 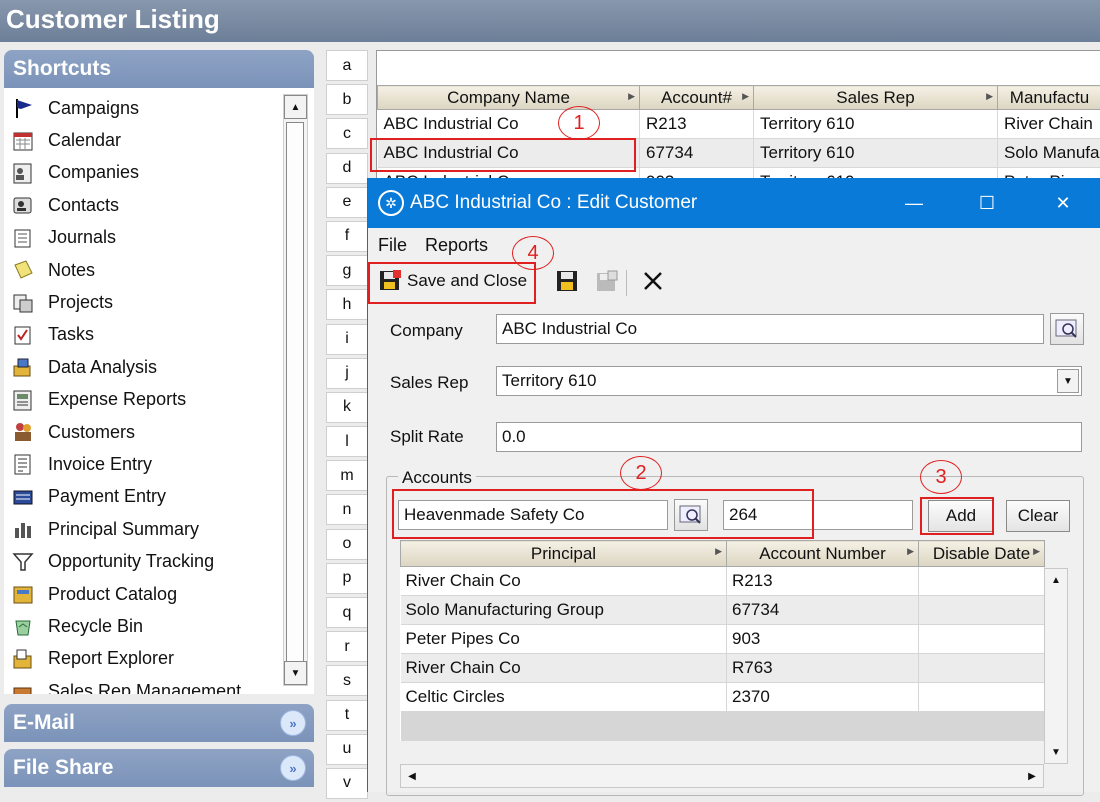 I want to click on menu-reports: Reports, so click(x=456, y=245).